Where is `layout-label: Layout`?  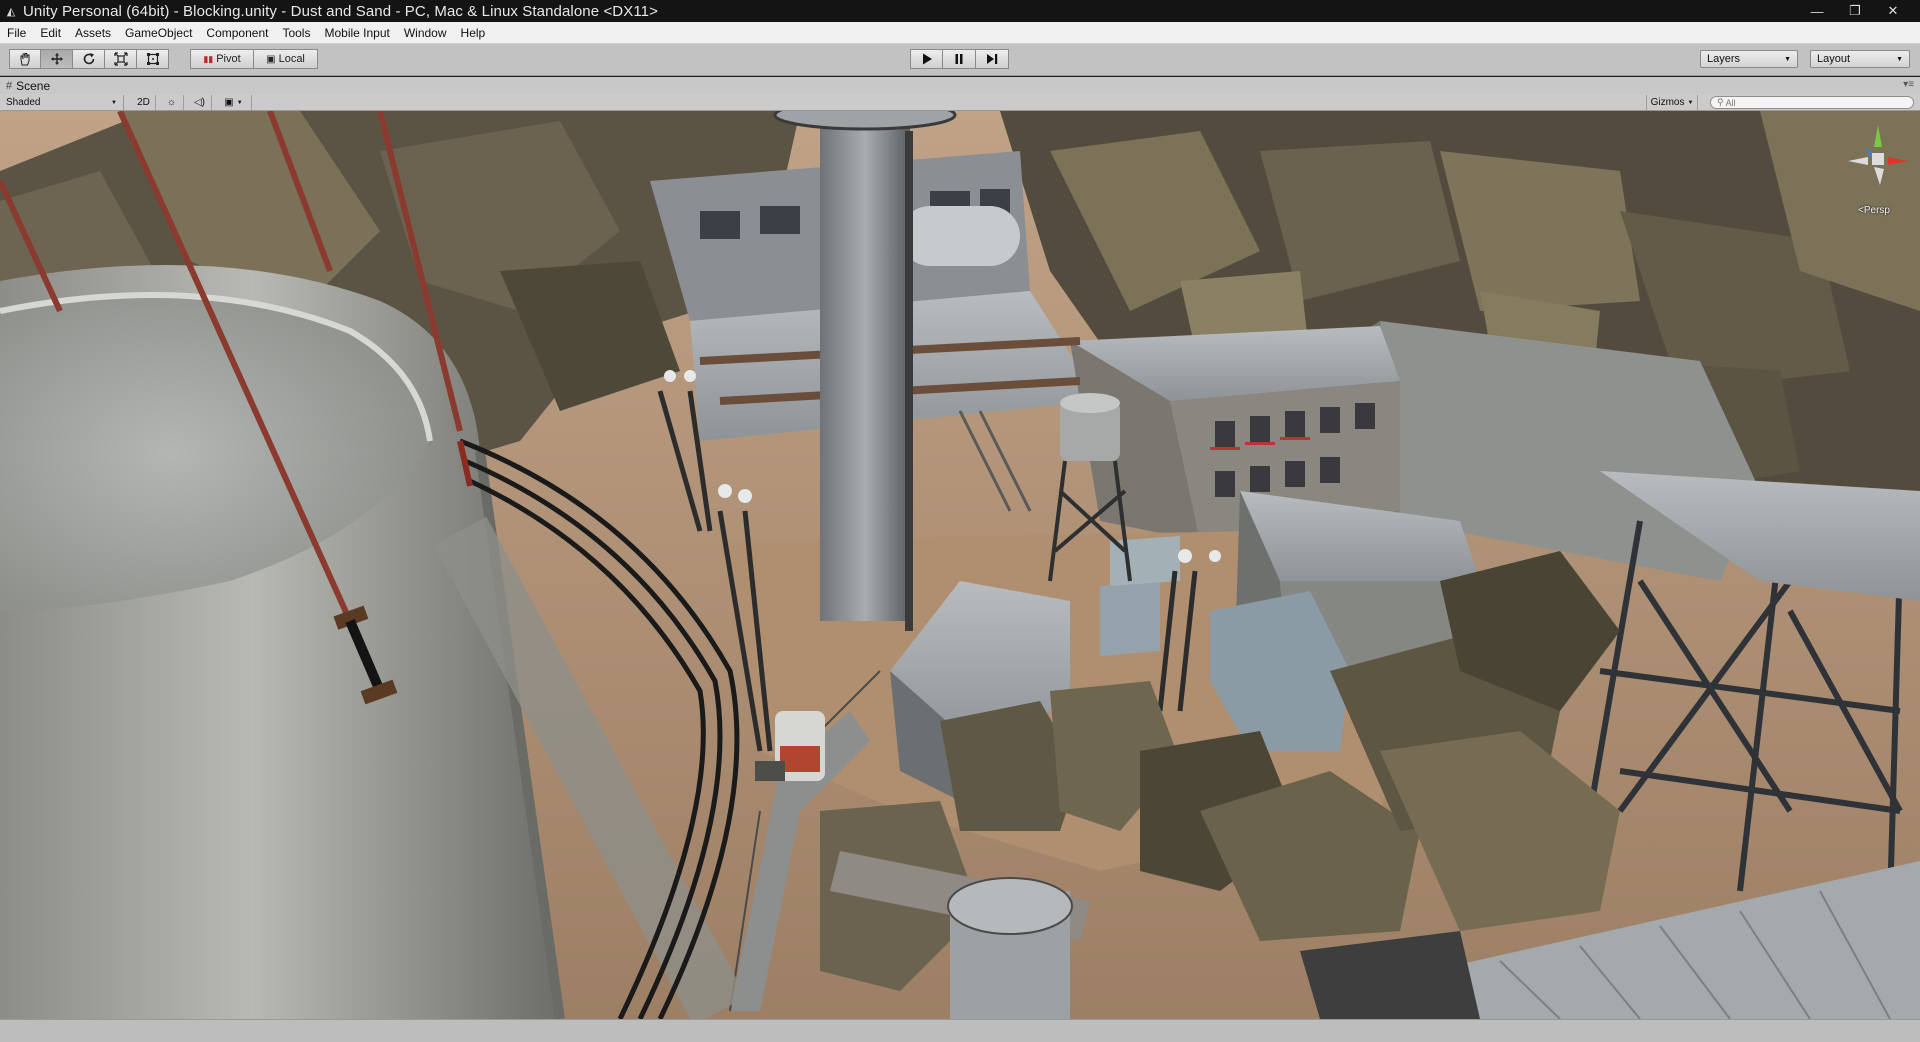 layout-label: Layout is located at coordinates (1834, 59).